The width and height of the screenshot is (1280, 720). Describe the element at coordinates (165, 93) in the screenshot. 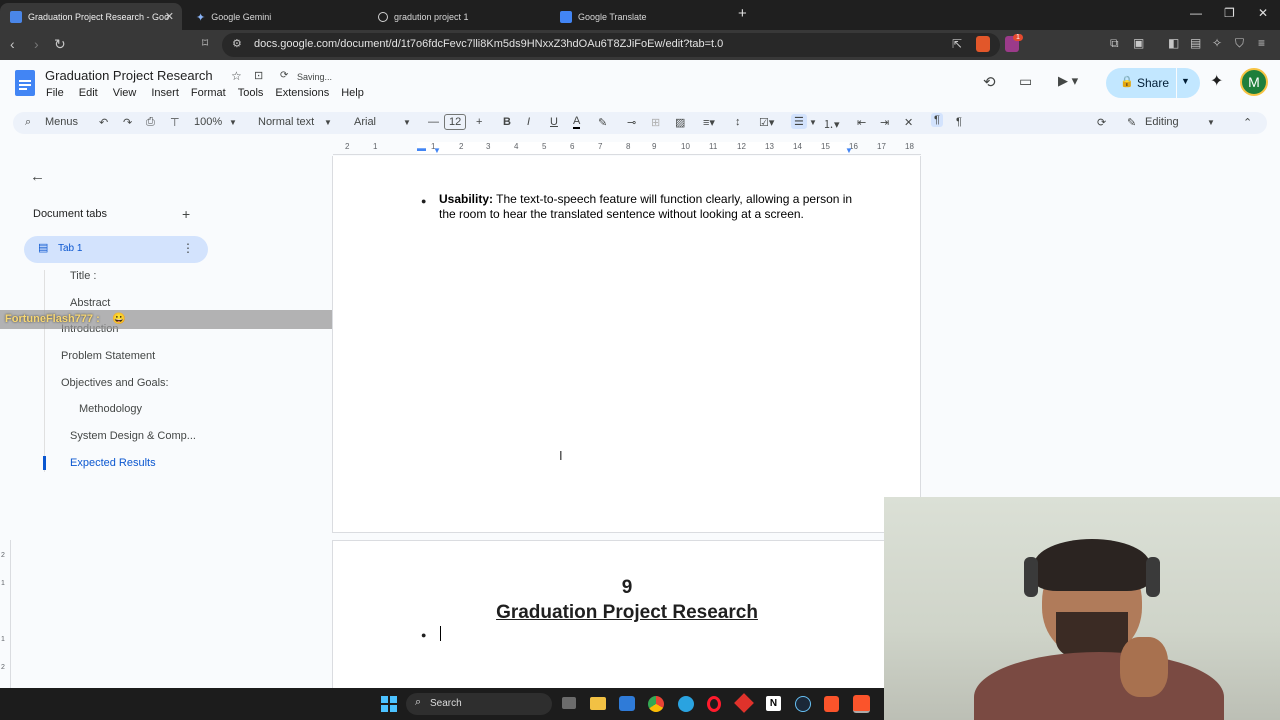

I see `menu-insert: Insert` at that location.